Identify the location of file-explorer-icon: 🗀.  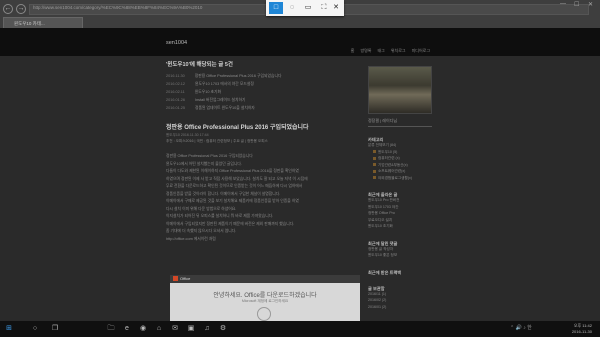
(111, 329).